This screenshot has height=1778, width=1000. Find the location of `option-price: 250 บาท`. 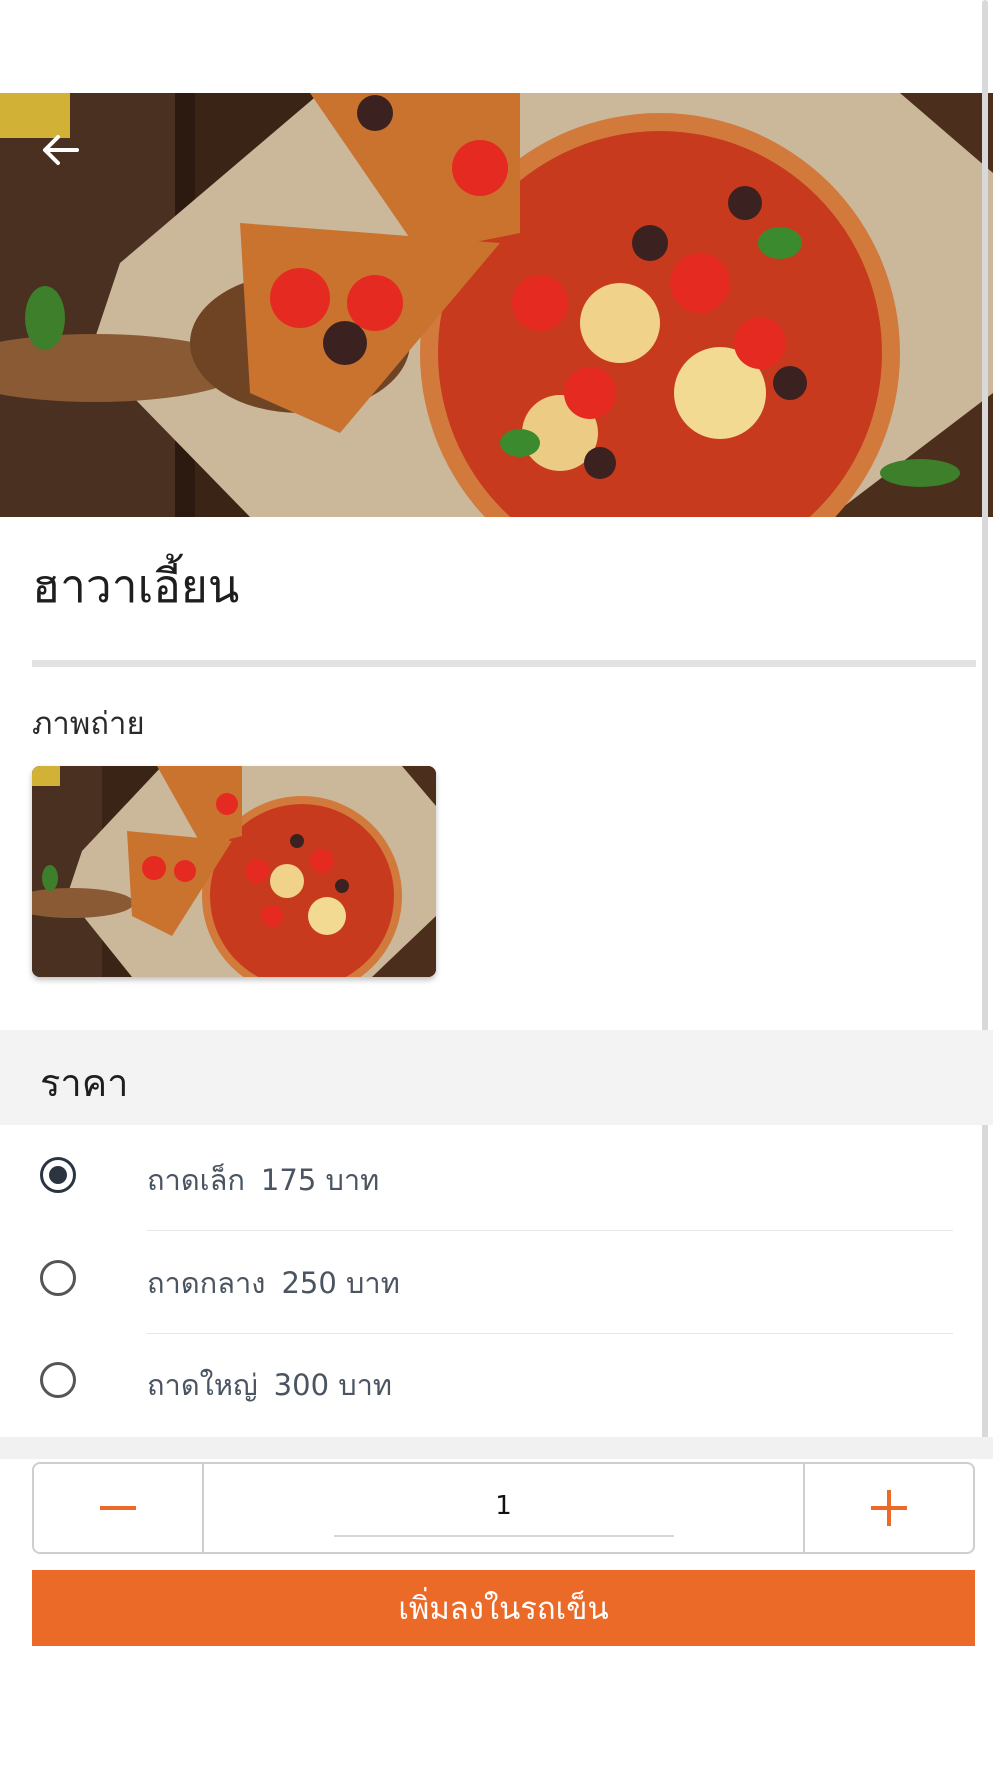

option-price: 250 บาท is located at coordinates (340, 1283).